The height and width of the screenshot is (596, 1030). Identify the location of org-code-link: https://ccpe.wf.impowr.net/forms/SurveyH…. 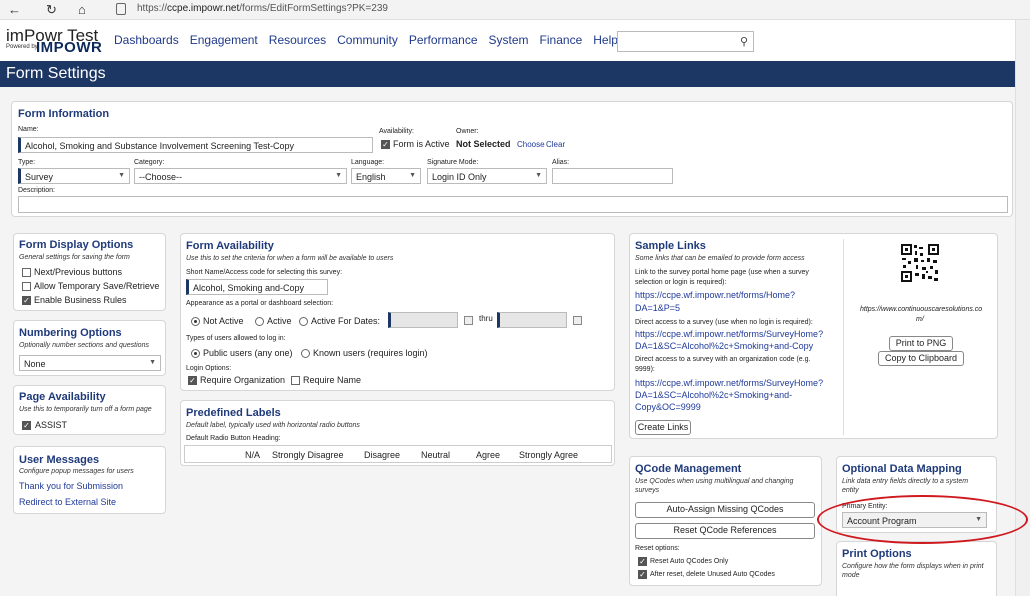
(729, 383).